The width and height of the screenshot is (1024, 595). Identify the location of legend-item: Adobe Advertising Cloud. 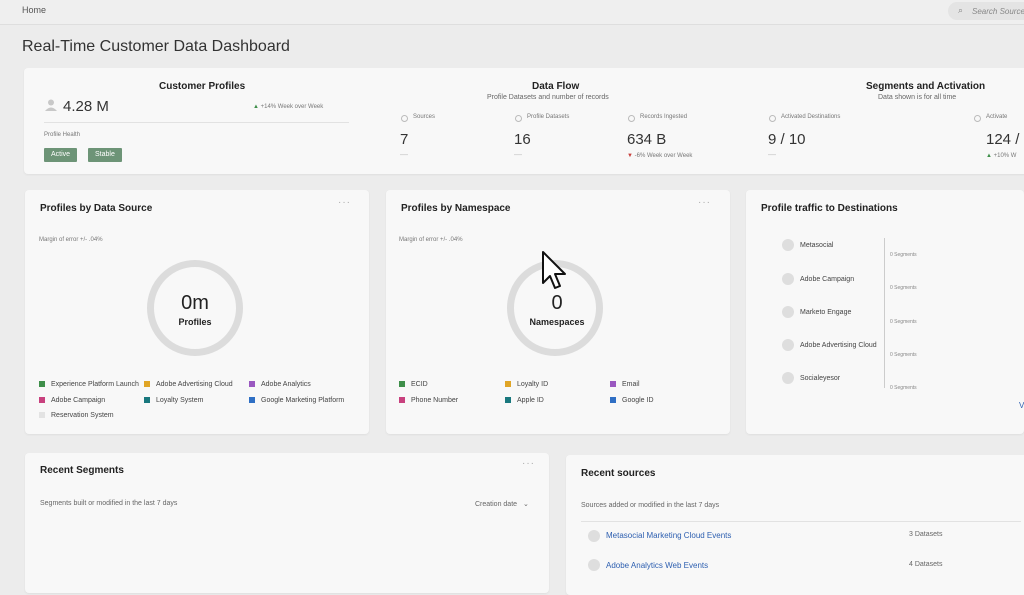
(188, 384).